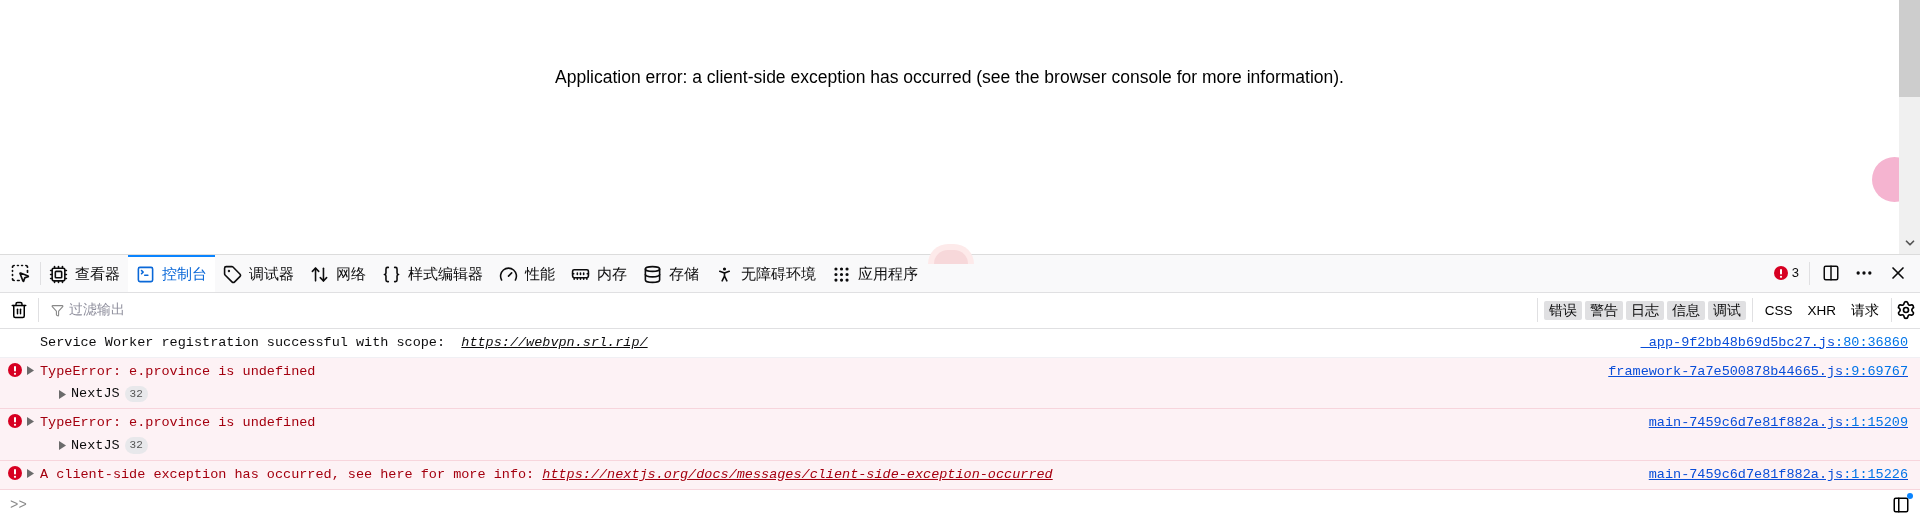  Describe the element at coordinates (319, 274) in the screenshot. I see `arrows-icon` at that location.